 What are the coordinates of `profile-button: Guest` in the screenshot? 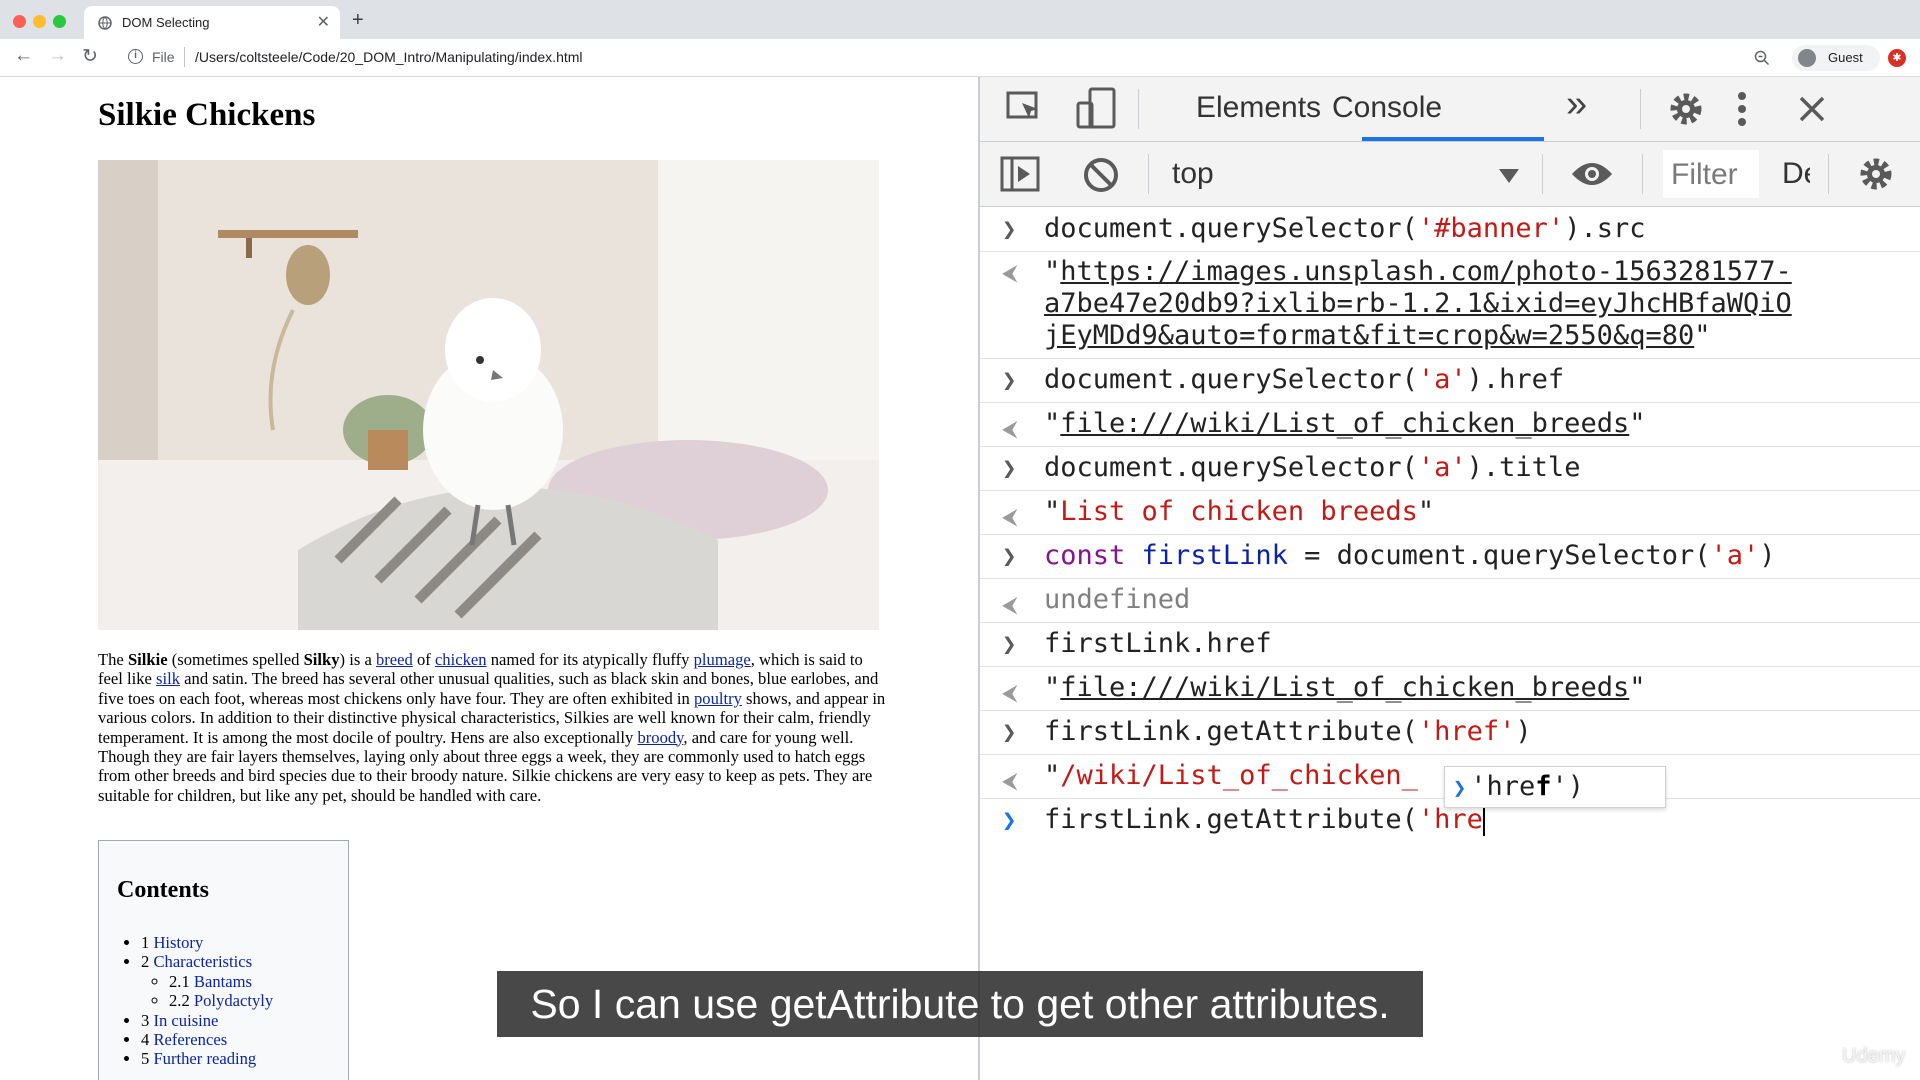 It's located at (1836, 58).